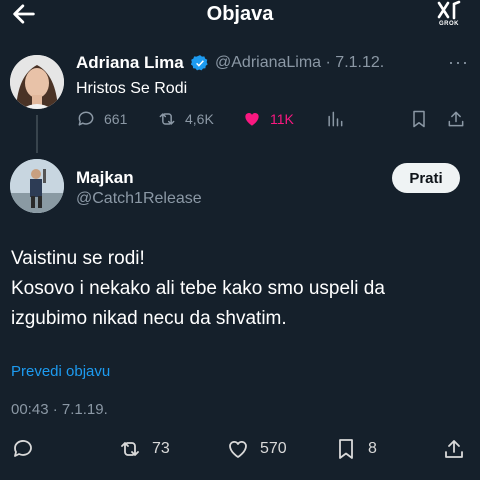 The image size is (480, 480). I want to click on reply-count: 661, so click(116, 119).